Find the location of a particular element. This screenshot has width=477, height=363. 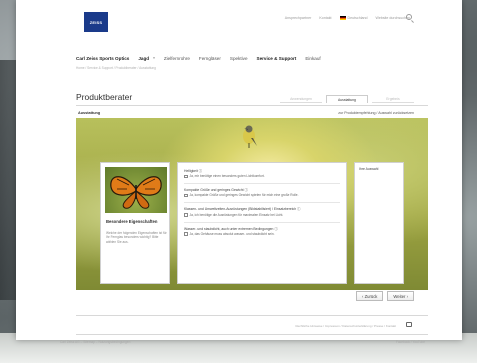

step-tab-result: Ergebnis is located at coordinates (393, 99).